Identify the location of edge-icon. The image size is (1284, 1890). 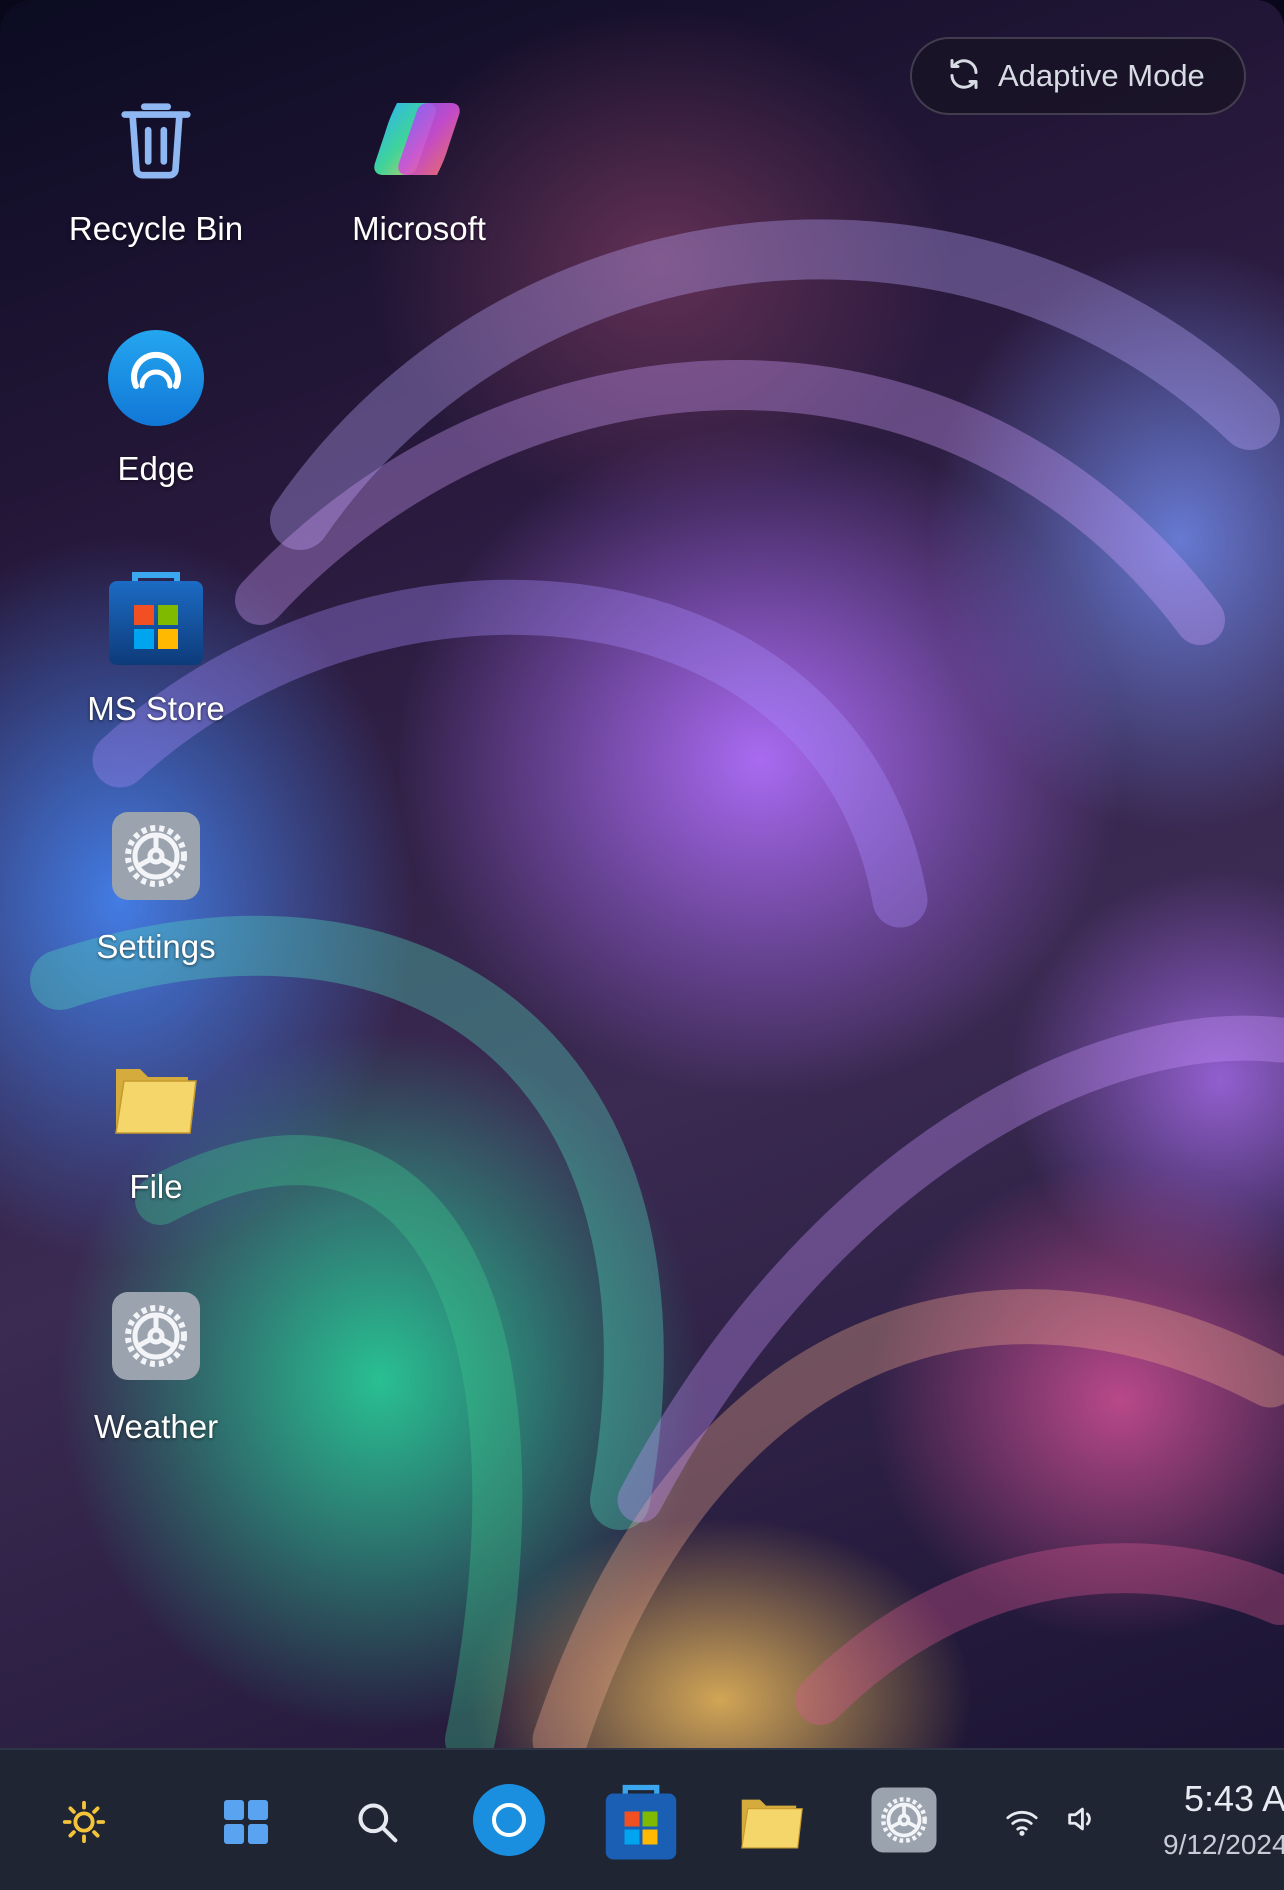
(156, 378).